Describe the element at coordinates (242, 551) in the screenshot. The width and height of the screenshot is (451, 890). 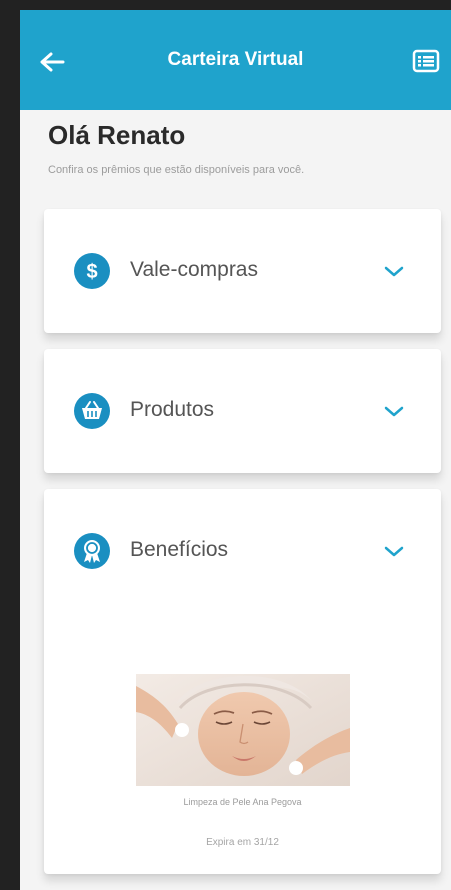
I see `section-header-beneficios: Benefícios` at that location.